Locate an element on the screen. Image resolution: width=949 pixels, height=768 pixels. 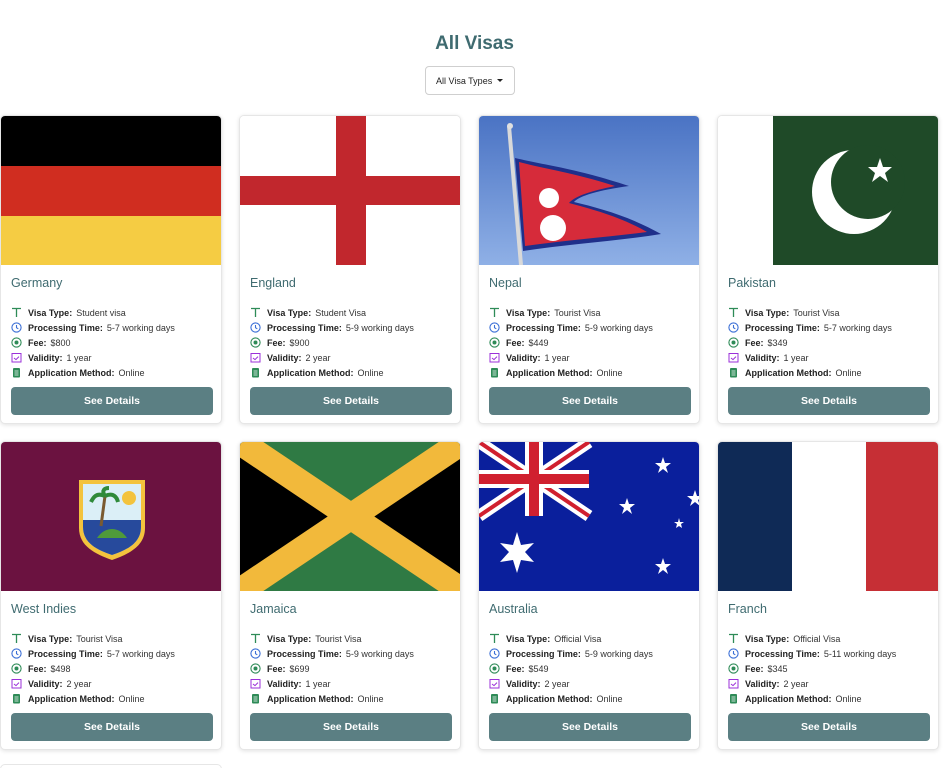
visa-type-filter: All Visa Types is located at coordinates (470, 80).